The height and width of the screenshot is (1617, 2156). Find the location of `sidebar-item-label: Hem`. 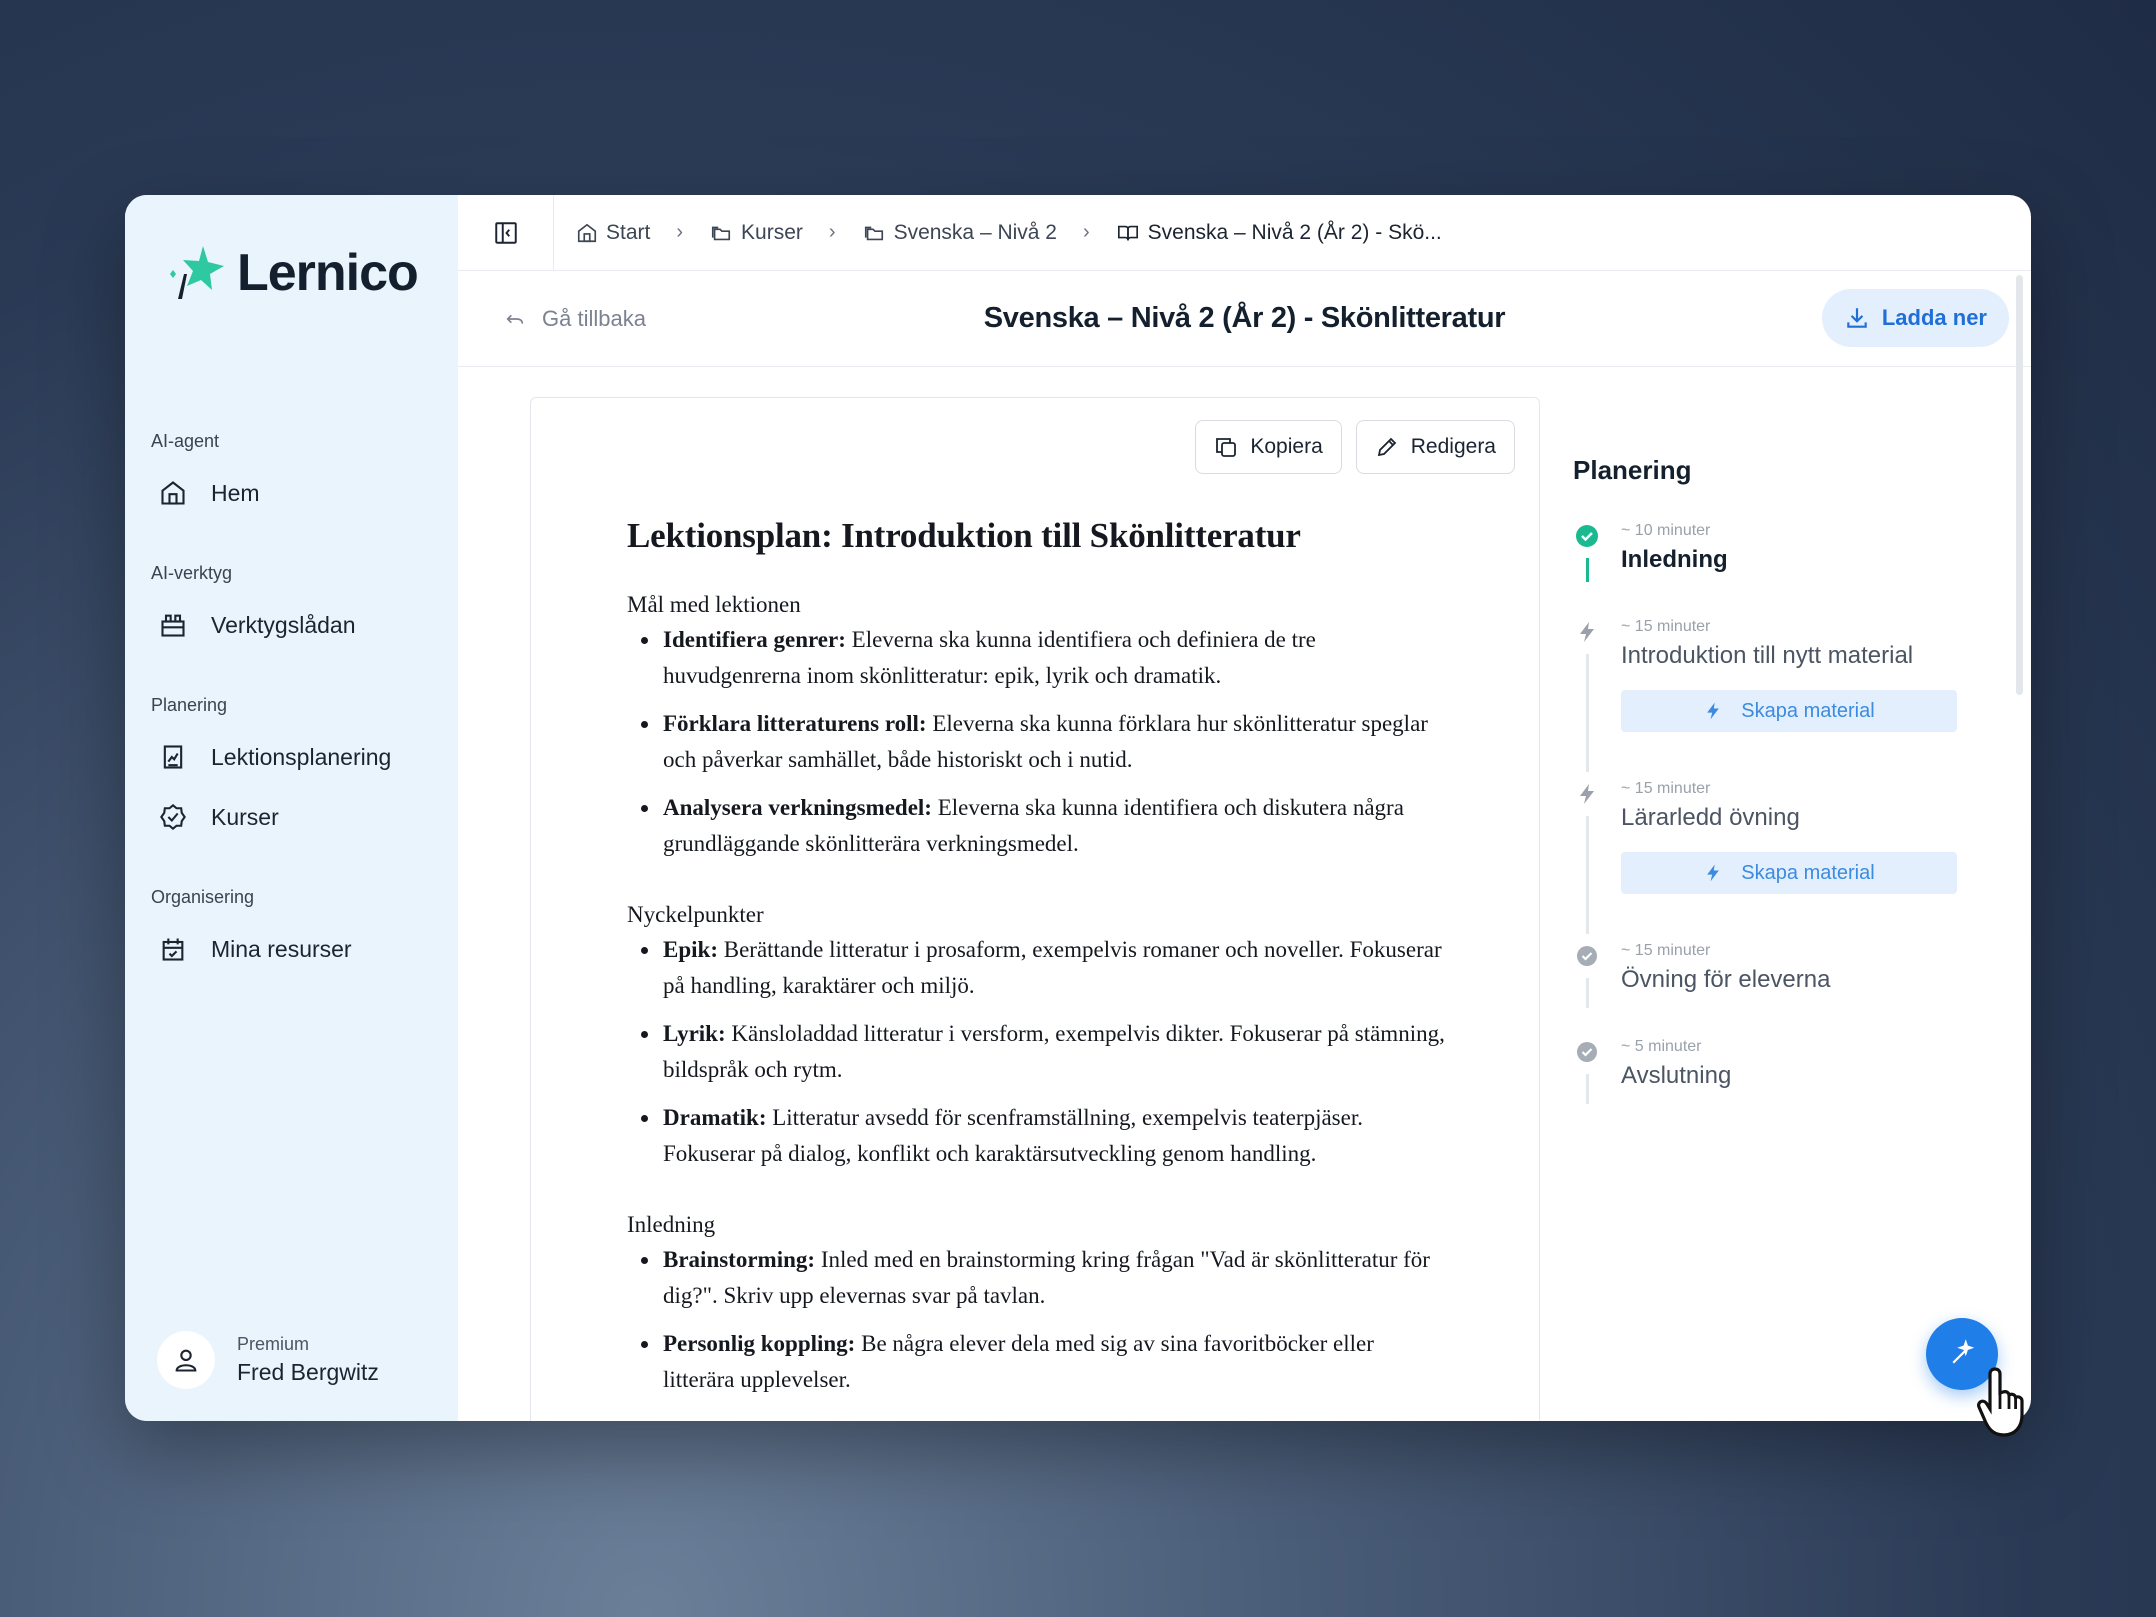

sidebar-item-label: Hem is located at coordinates (235, 492).